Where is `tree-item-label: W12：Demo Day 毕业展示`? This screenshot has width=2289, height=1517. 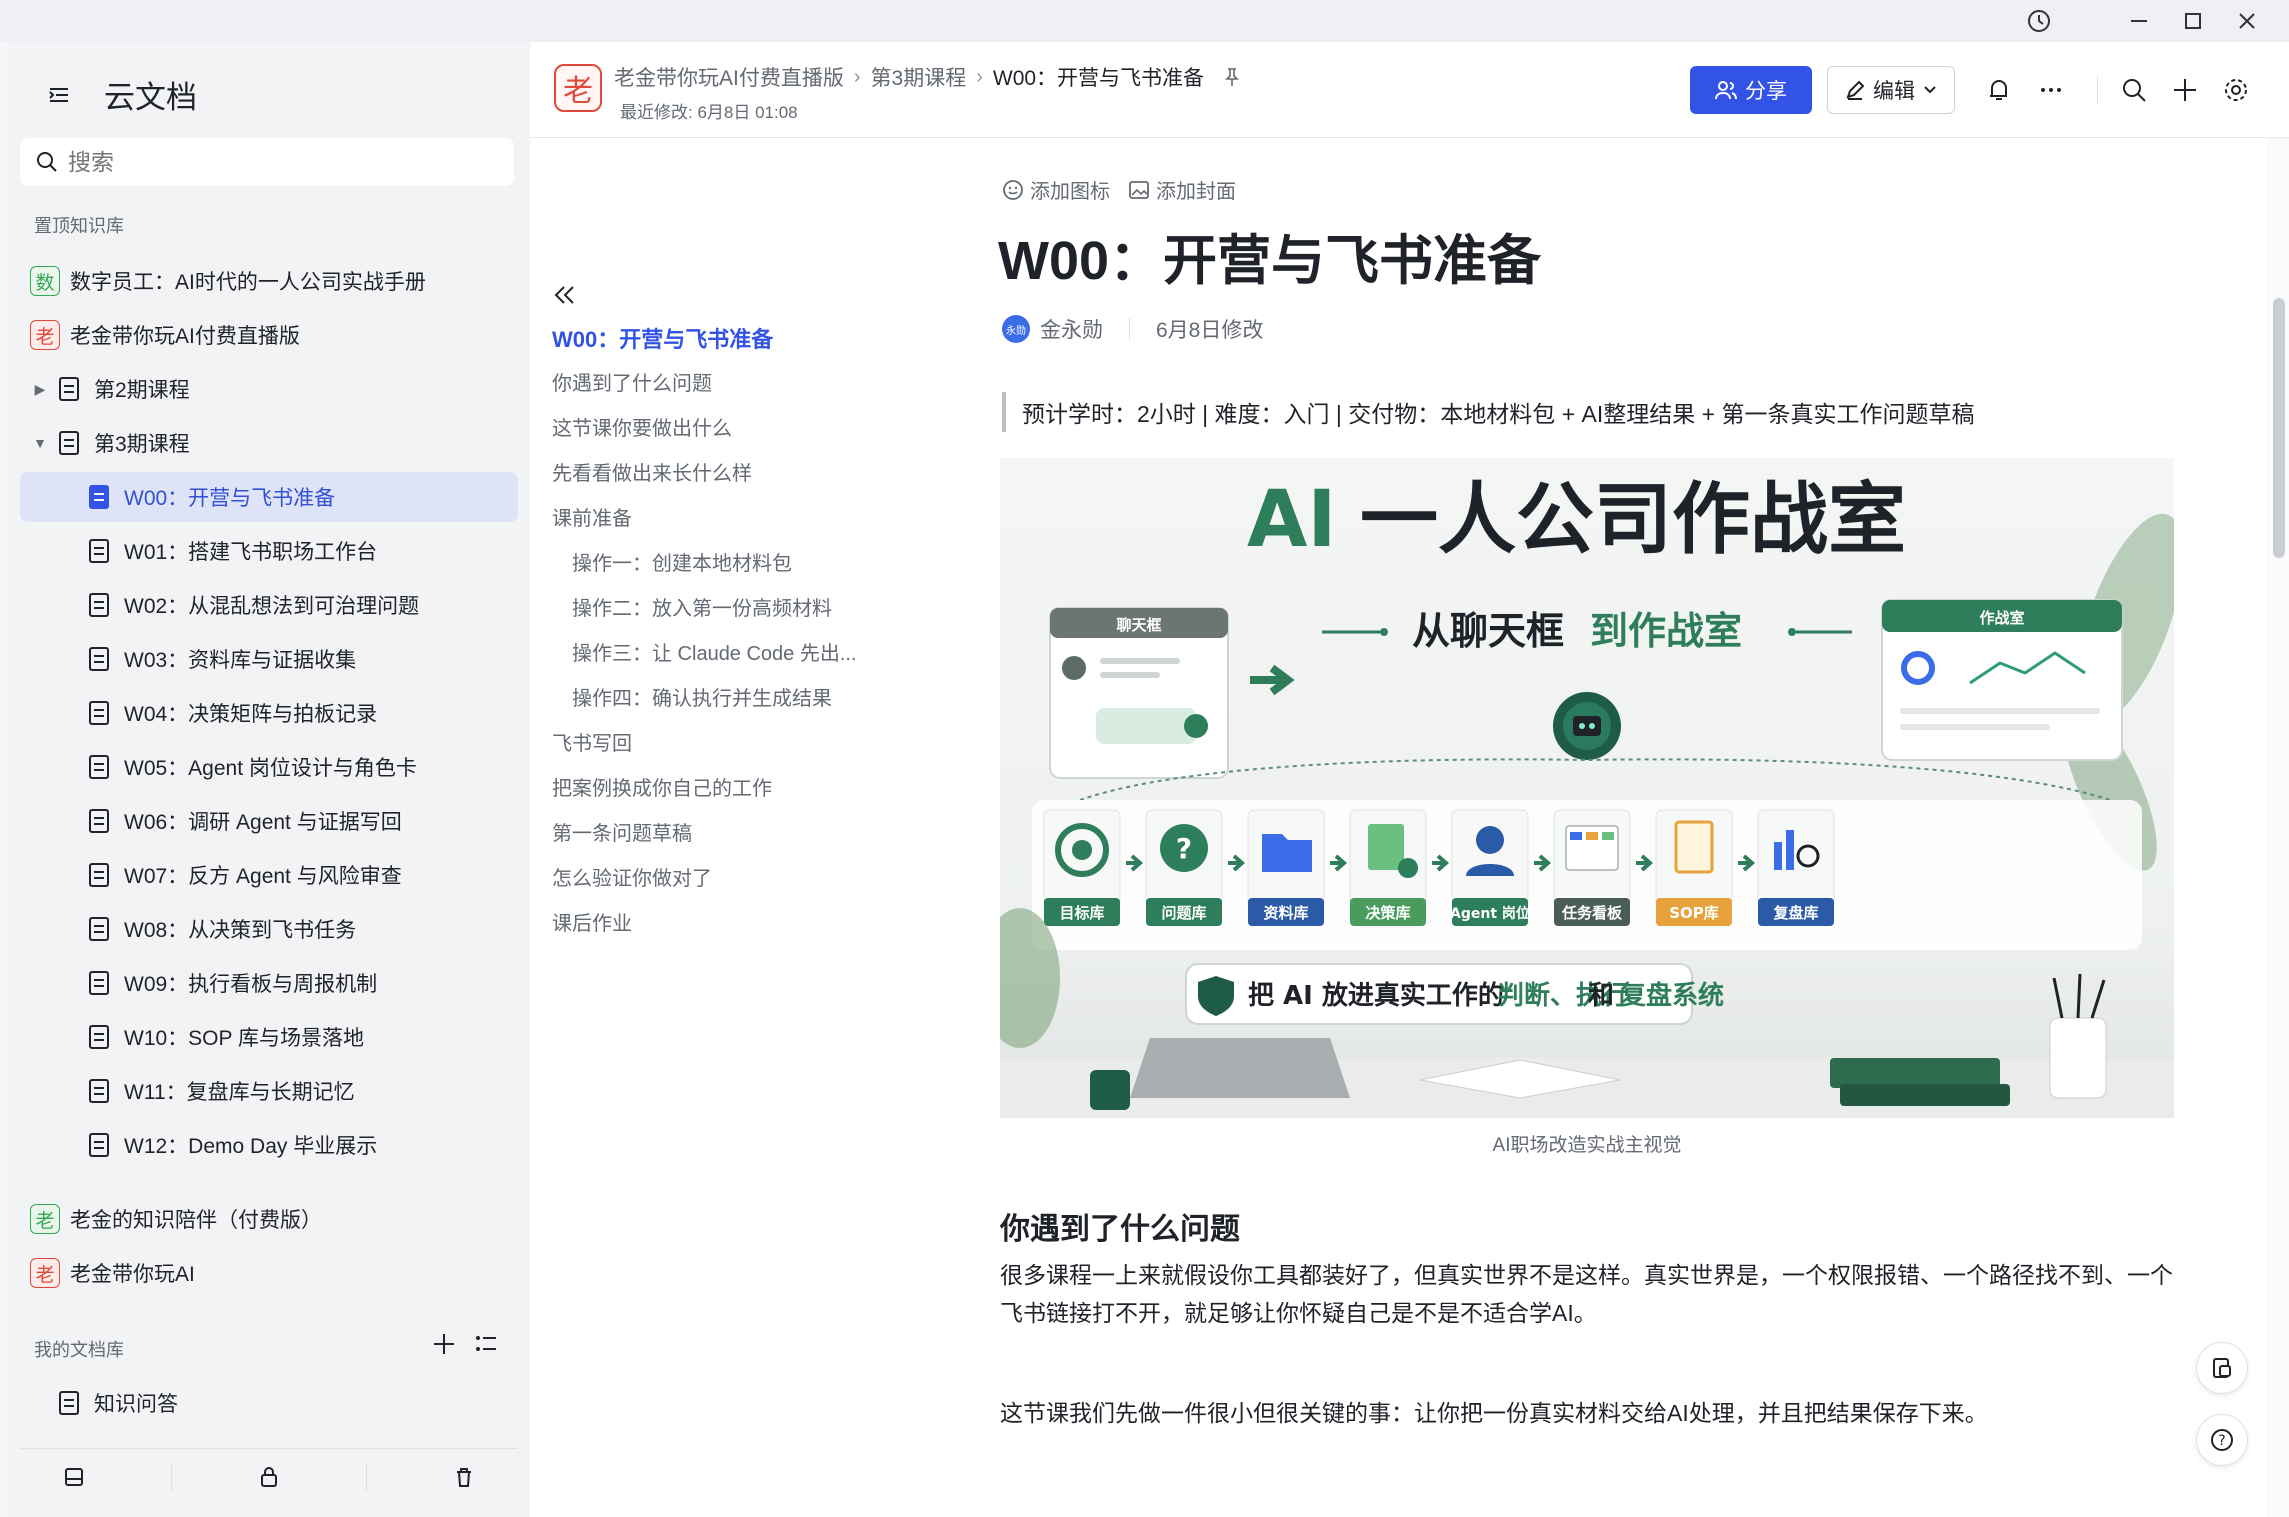
tree-item-label: W12：Demo Day 毕业展示 is located at coordinates (251, 1146).